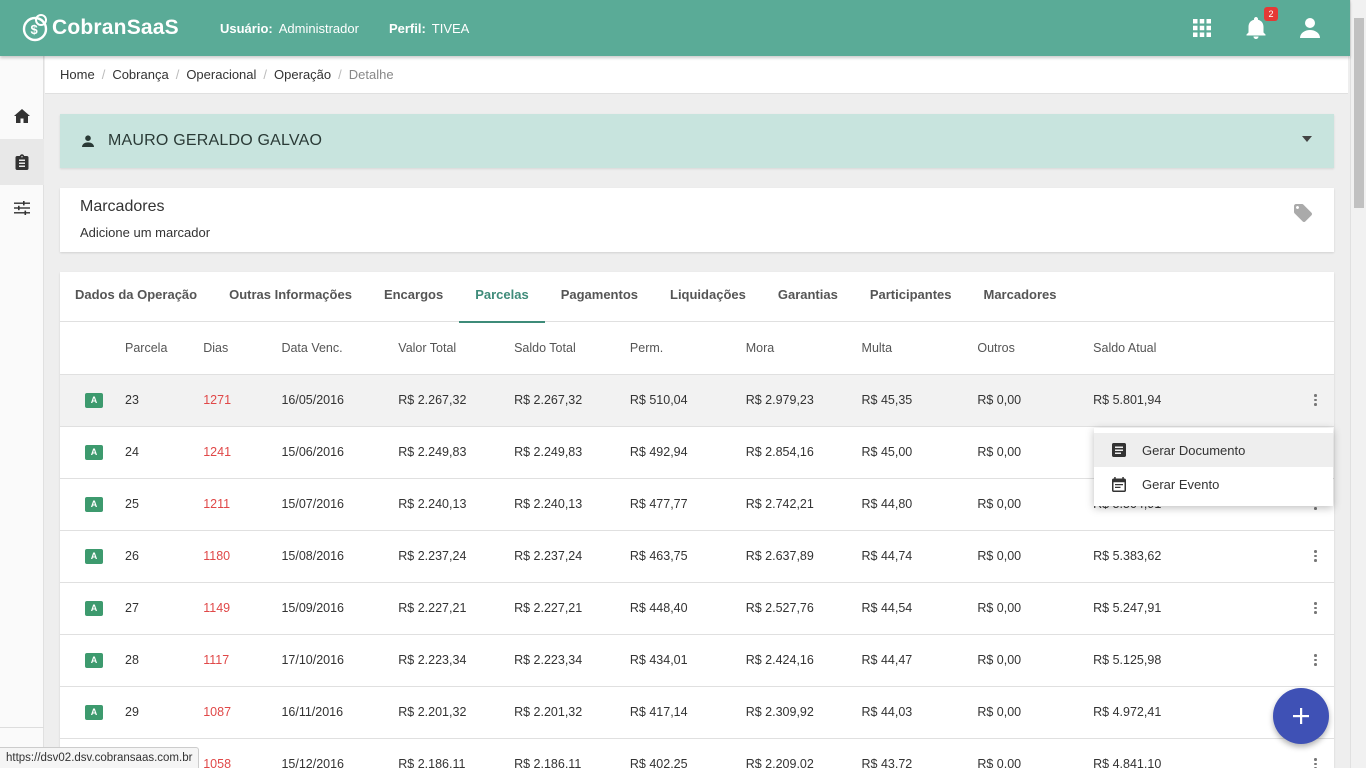  I want to click on column-header: Data Venc., so click(340, 348).